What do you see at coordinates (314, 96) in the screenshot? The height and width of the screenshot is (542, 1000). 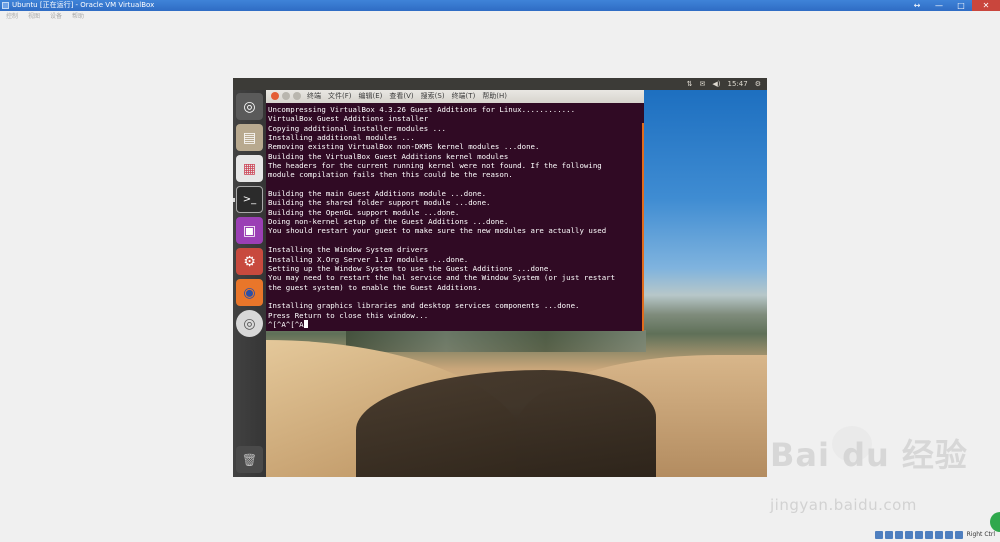 I see `terminal-app-name: 终端` at bounding box center [314, 96].